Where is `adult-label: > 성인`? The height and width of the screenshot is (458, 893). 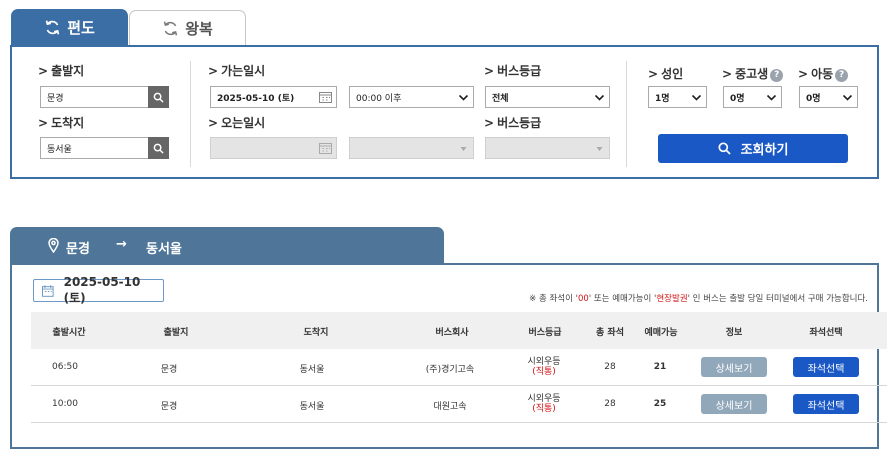 adult-label: > 성인 is located at coordinates (666, 74).